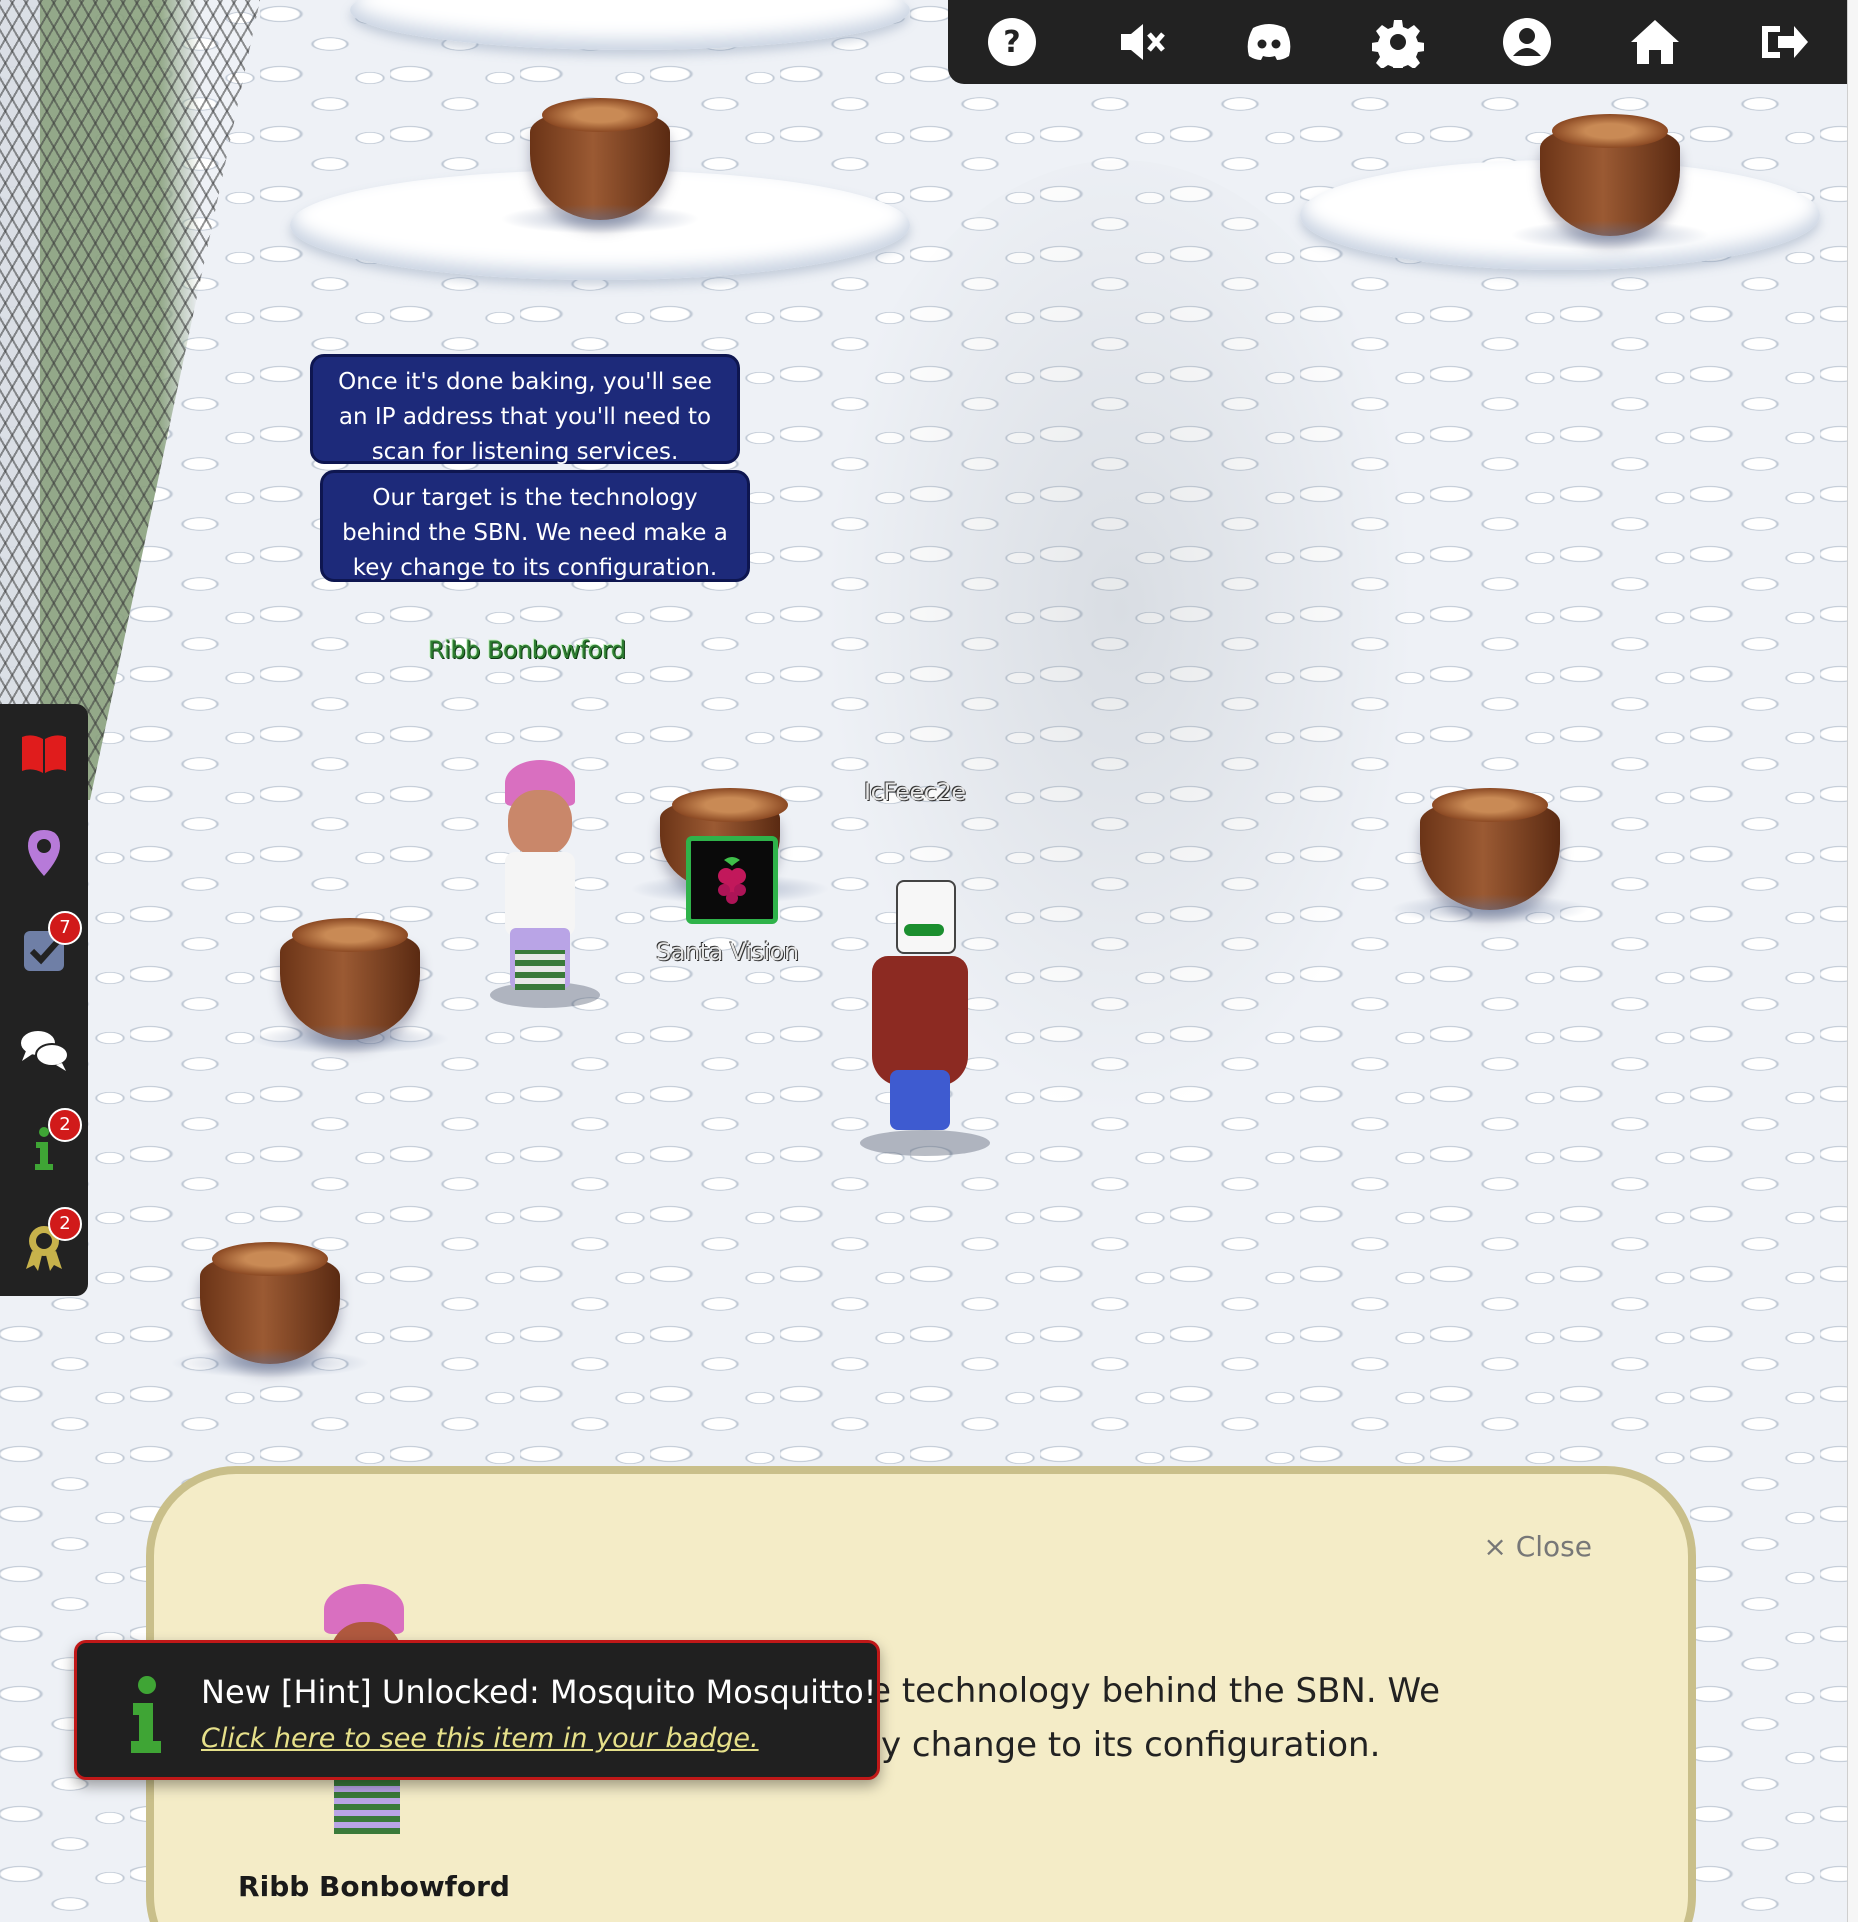 This screenshot has width=1858, height=1922. Describe the element at coordinates (630, 25) in the screenshot. I see `snow-mound` at that location.